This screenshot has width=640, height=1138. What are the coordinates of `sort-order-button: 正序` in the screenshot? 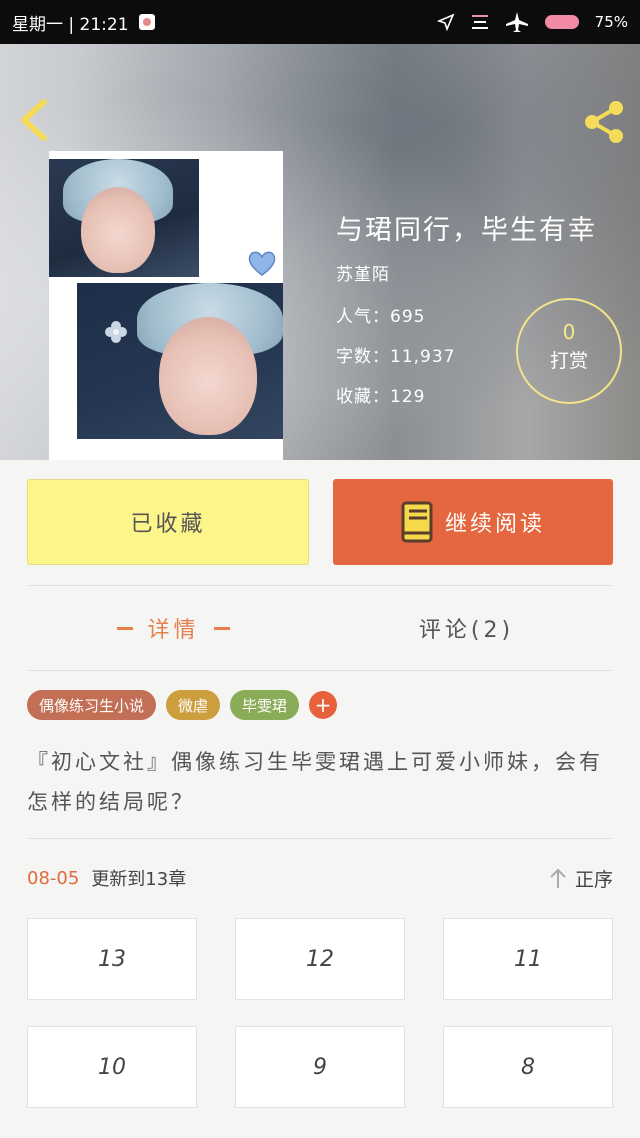 It's located at (581, 878).